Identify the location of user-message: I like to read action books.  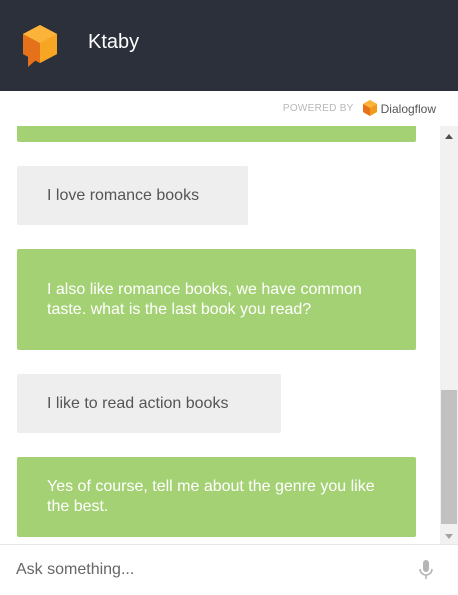
(149, 403).